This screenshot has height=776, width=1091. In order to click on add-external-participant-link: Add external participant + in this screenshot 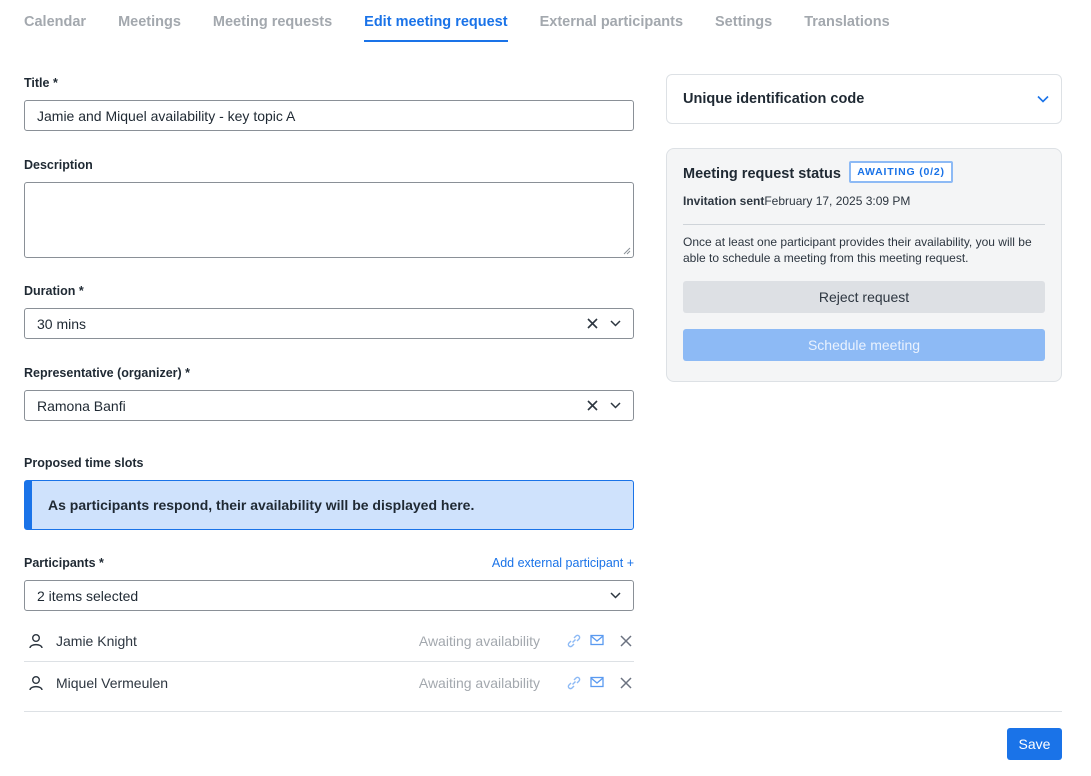, I will do `click(537, 563)`.